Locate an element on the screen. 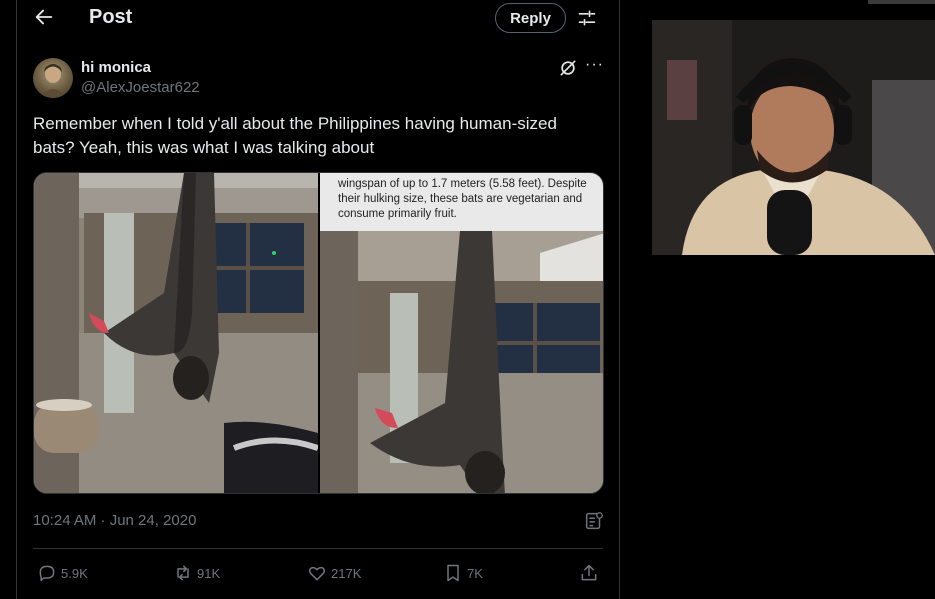  reply-action: 5.9K is located at coordinates (62, 573).